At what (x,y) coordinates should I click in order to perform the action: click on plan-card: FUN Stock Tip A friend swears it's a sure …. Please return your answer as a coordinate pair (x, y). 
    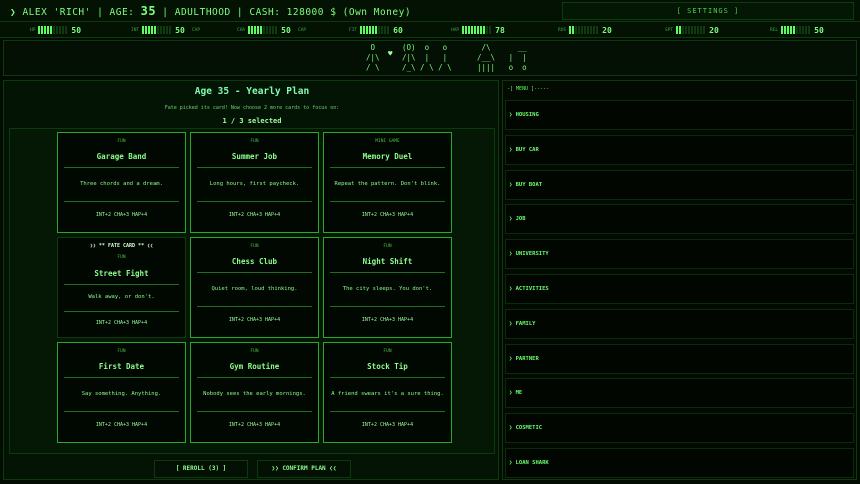
    Looking at the image, I should click on (387, 392).